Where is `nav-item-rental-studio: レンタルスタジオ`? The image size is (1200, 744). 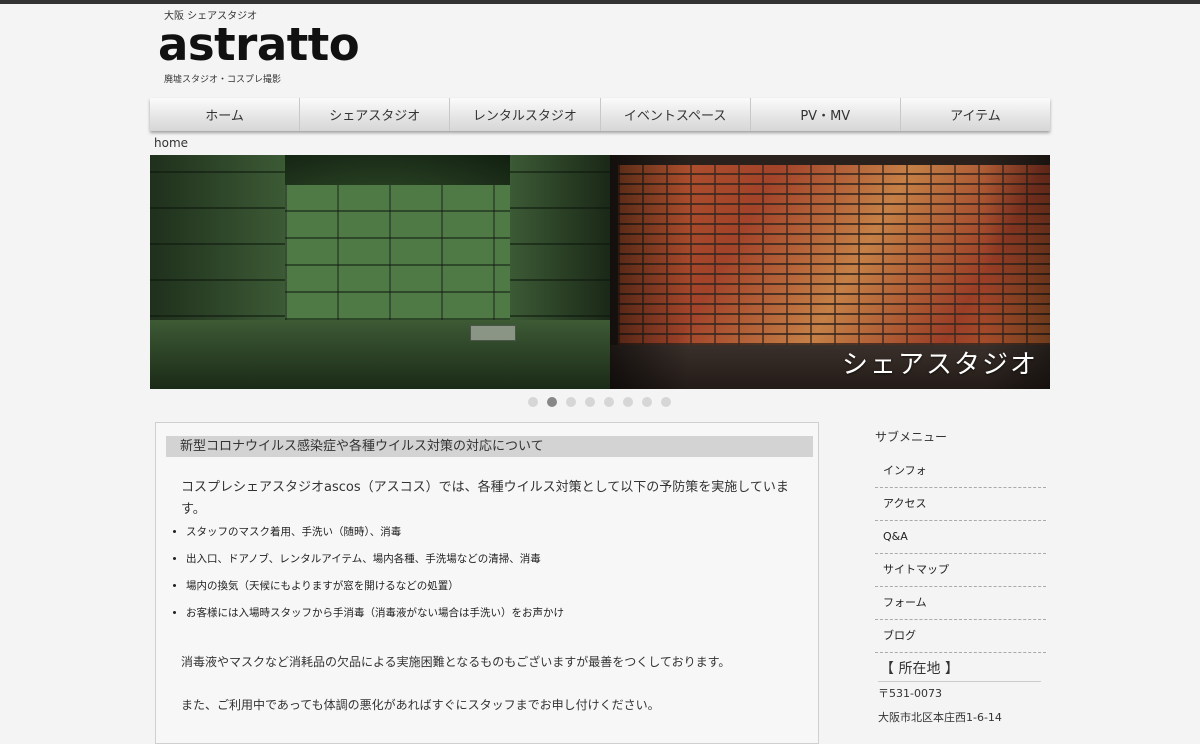 nav-item-rental-studio: レンタルスタジオ is located at coordinates (525, 114).